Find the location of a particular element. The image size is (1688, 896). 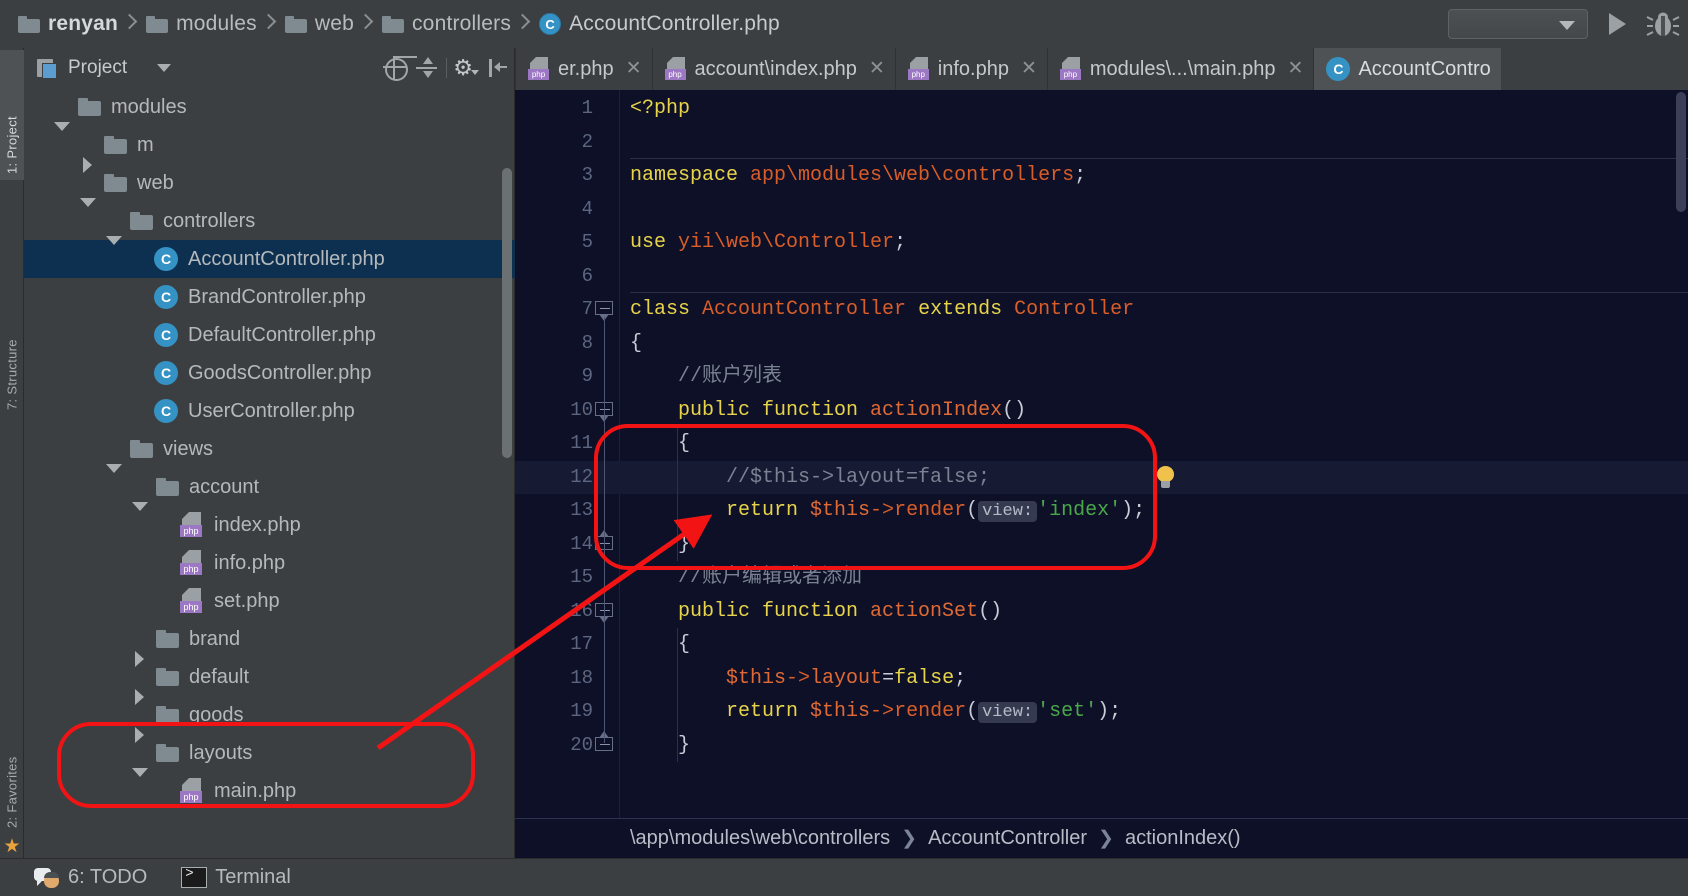

editor-breadcrumb-item: \app\modules\web\controllers is located at coordinates (760, 838).